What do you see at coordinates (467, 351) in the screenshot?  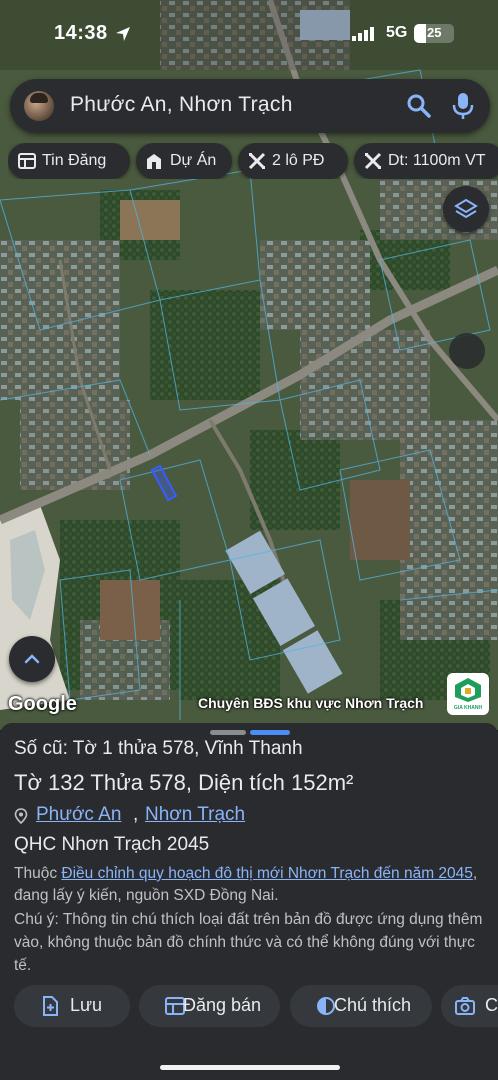 I see `compass-button` at bounding box center [467, 351].